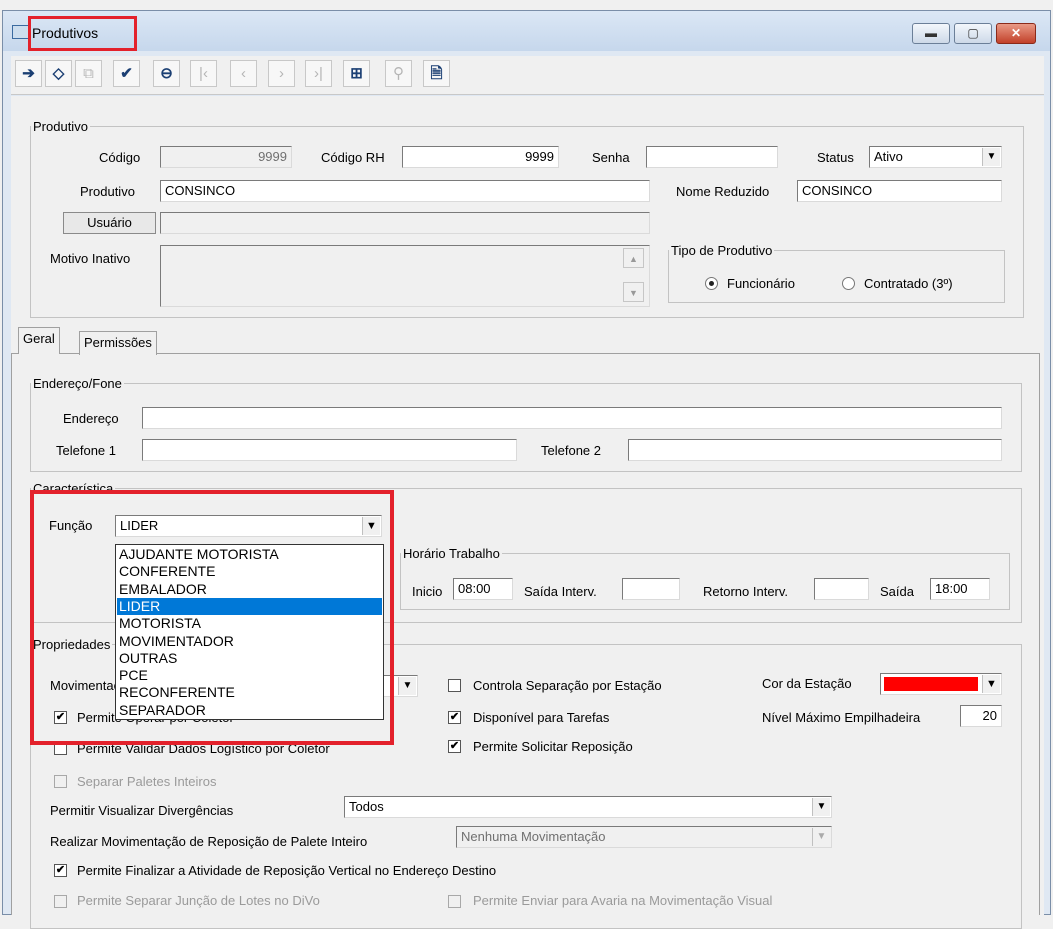  What do you see at coordinates (888, 156) in the screenshot?
I see `status-value: Ativo` at bounding box center [888, 156].